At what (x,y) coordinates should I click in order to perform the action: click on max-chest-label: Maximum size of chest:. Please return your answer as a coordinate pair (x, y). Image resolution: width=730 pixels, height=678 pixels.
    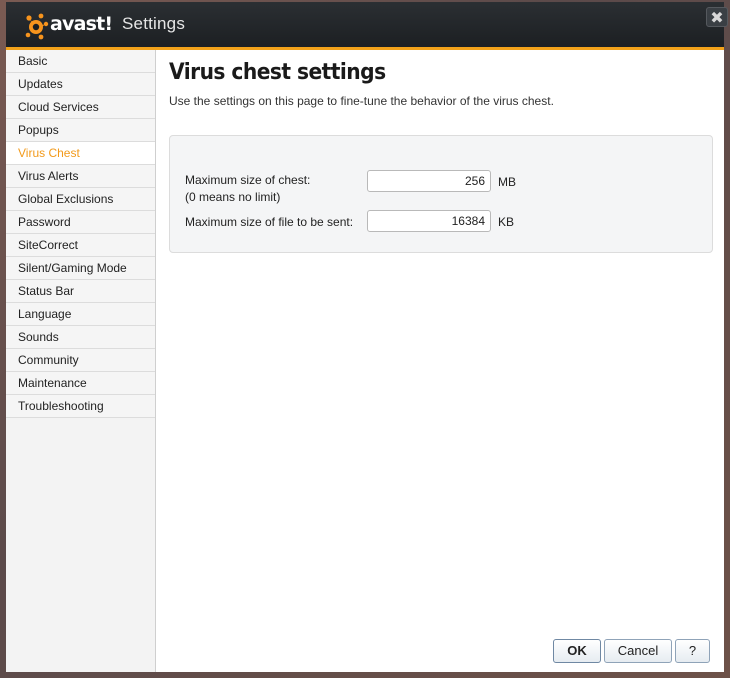
    Looking at the image, I should click on (248, 180).